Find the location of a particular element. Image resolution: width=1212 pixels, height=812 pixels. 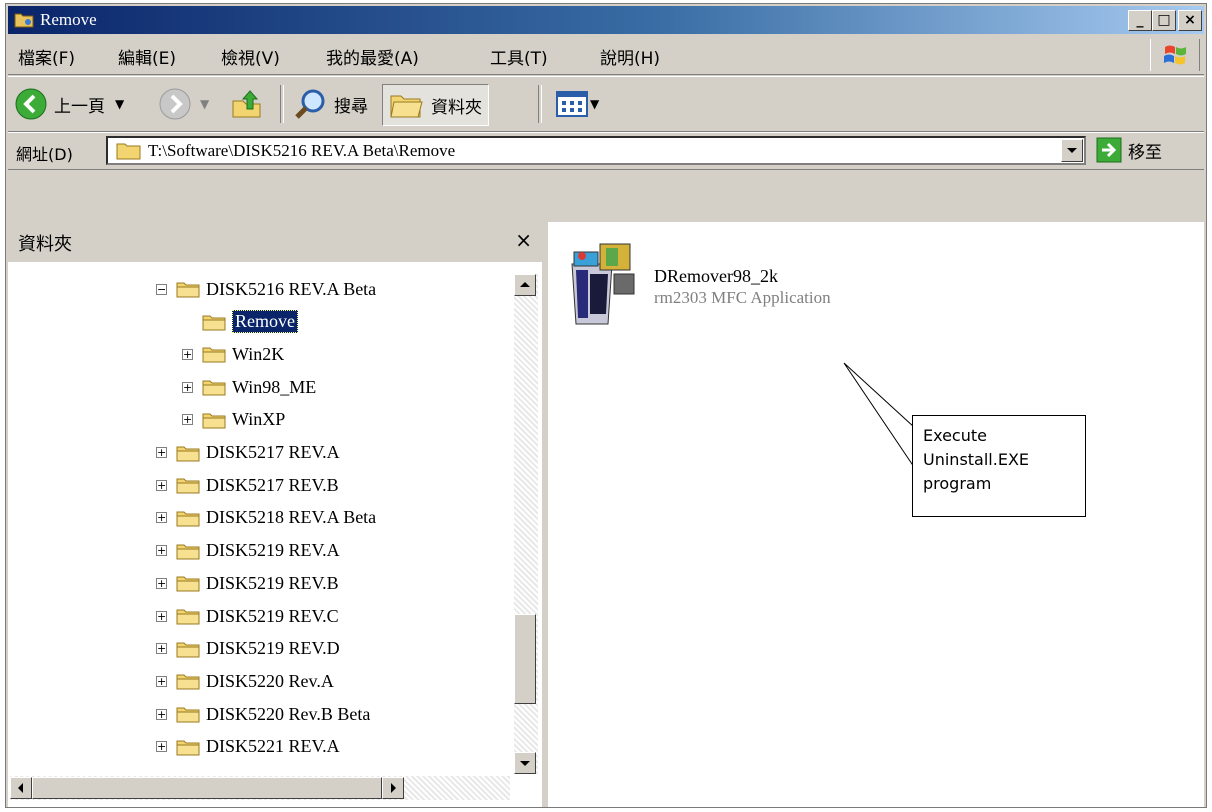

search-button: 搜尋 is located at coordinates (331, 104).